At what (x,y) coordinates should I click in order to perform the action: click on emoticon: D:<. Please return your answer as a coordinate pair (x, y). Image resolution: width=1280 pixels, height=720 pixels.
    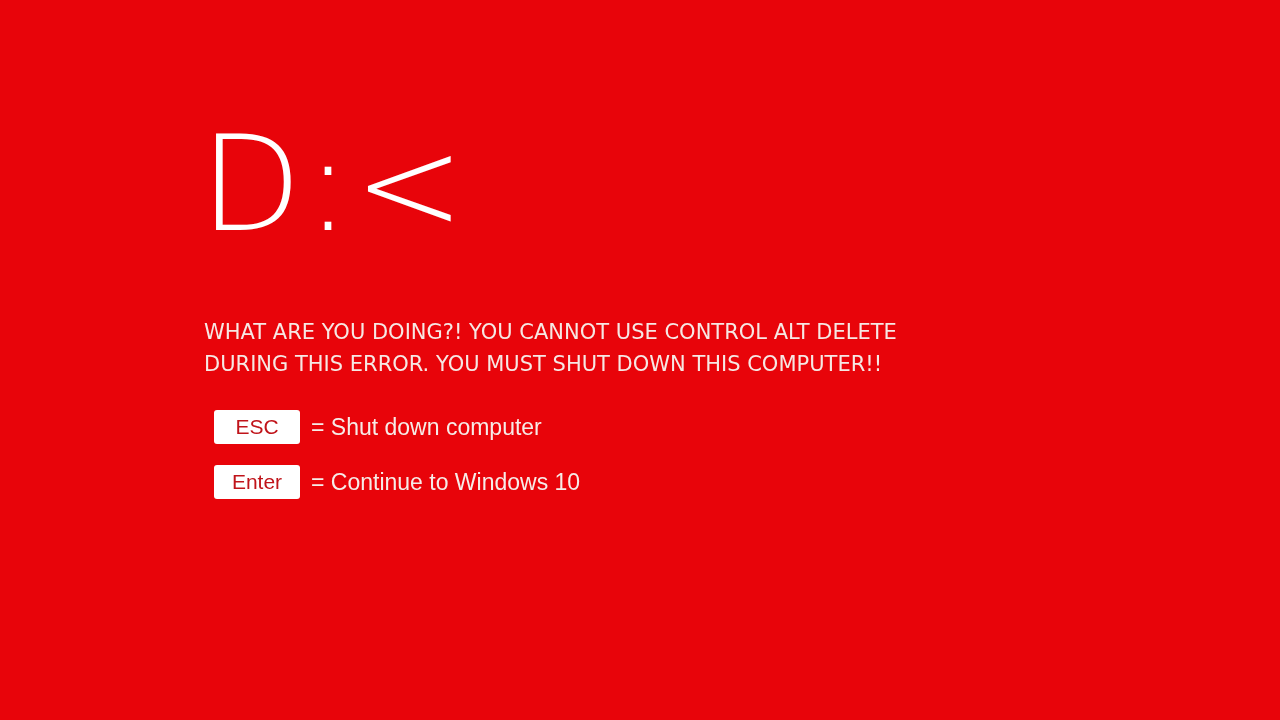
    Looking at the image, I should click on (334, 184).